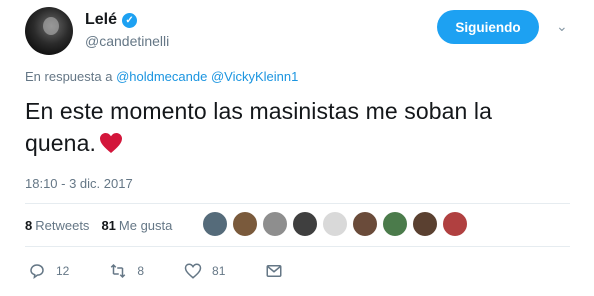 The image size is (594, 296). I want to click on chevron-down-icon: ⌄, so click(562, 26).